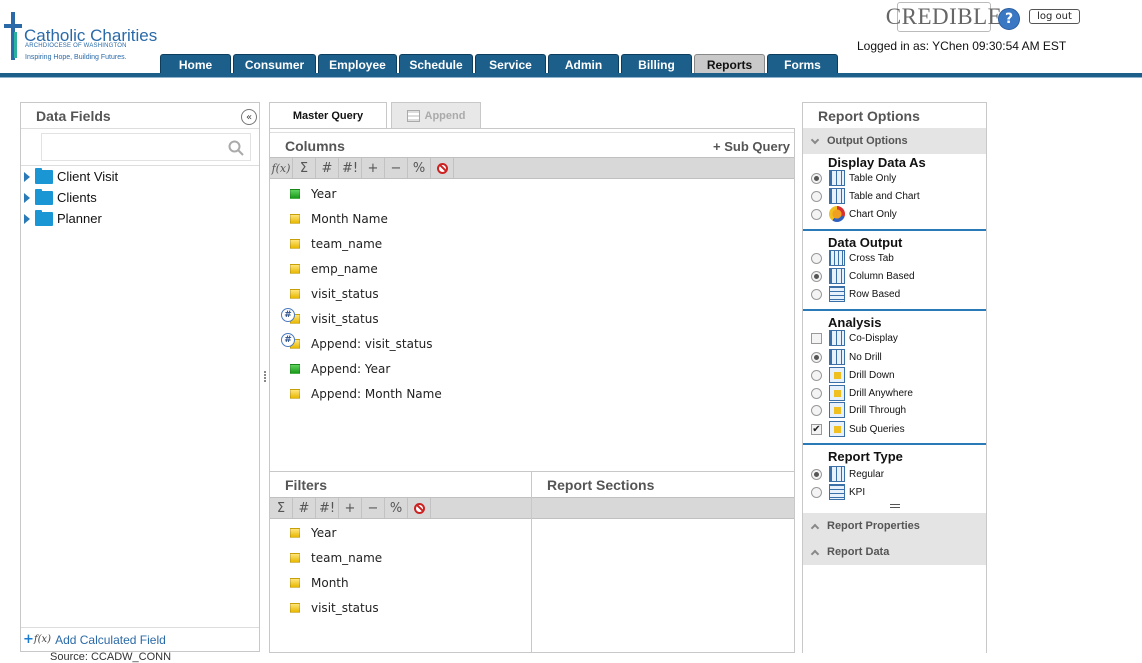  Describe the element at coordinates (894, 196) in the screenshot. I see `option-table-and-chart: Table and Chart` at that location.